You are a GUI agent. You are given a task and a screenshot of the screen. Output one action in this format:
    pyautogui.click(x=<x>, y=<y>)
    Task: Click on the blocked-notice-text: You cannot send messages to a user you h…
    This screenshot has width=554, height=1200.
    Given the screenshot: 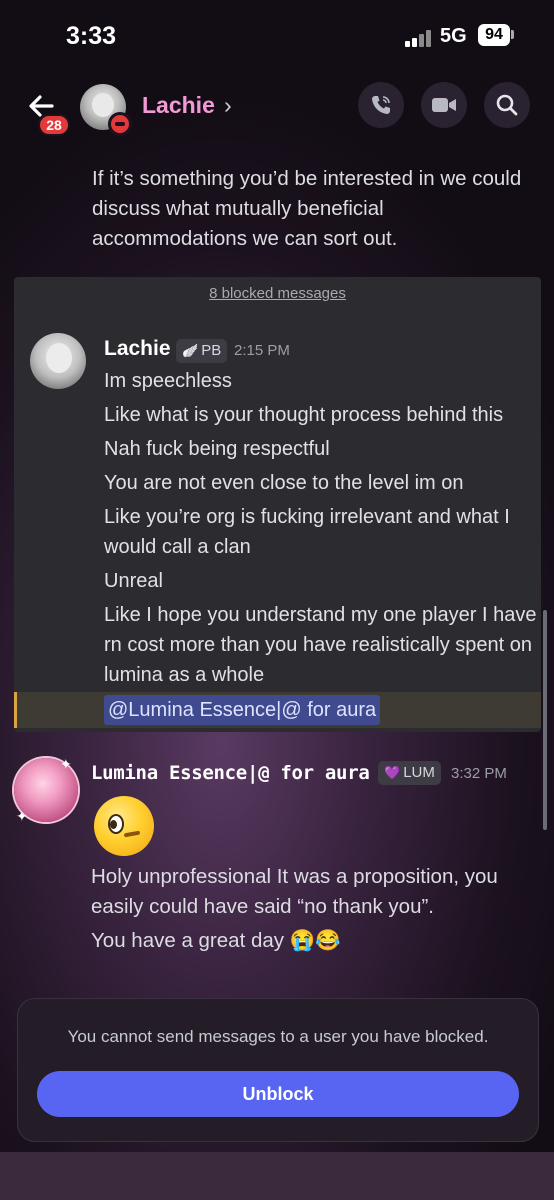 What is the action you would take?
    pyautogui.click(x=278, y=1036)
    